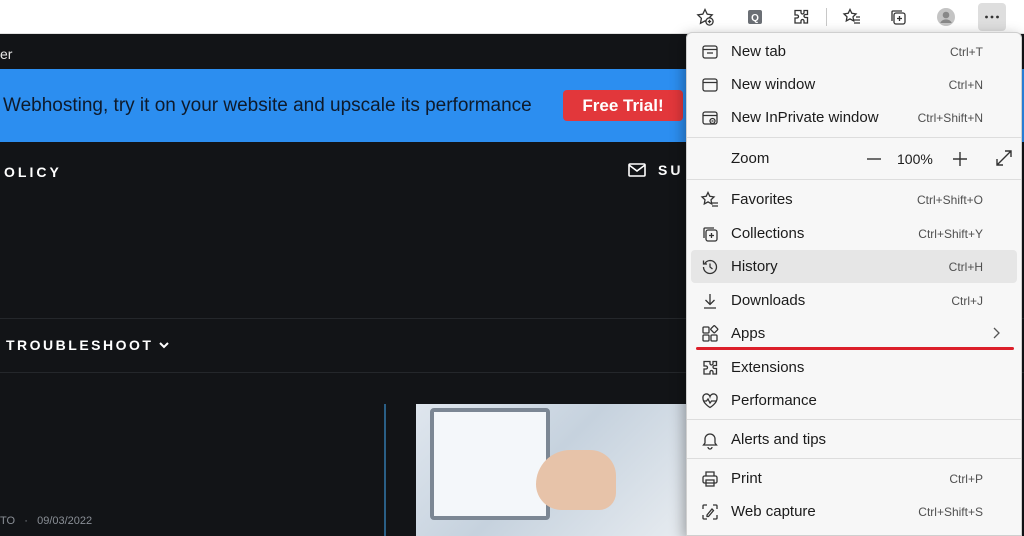 The image size is (1024, 536). What do you see at coordinates (826, 17) in the screenshot?
I see `toolbar-separator` at bounding box center [826, 17].